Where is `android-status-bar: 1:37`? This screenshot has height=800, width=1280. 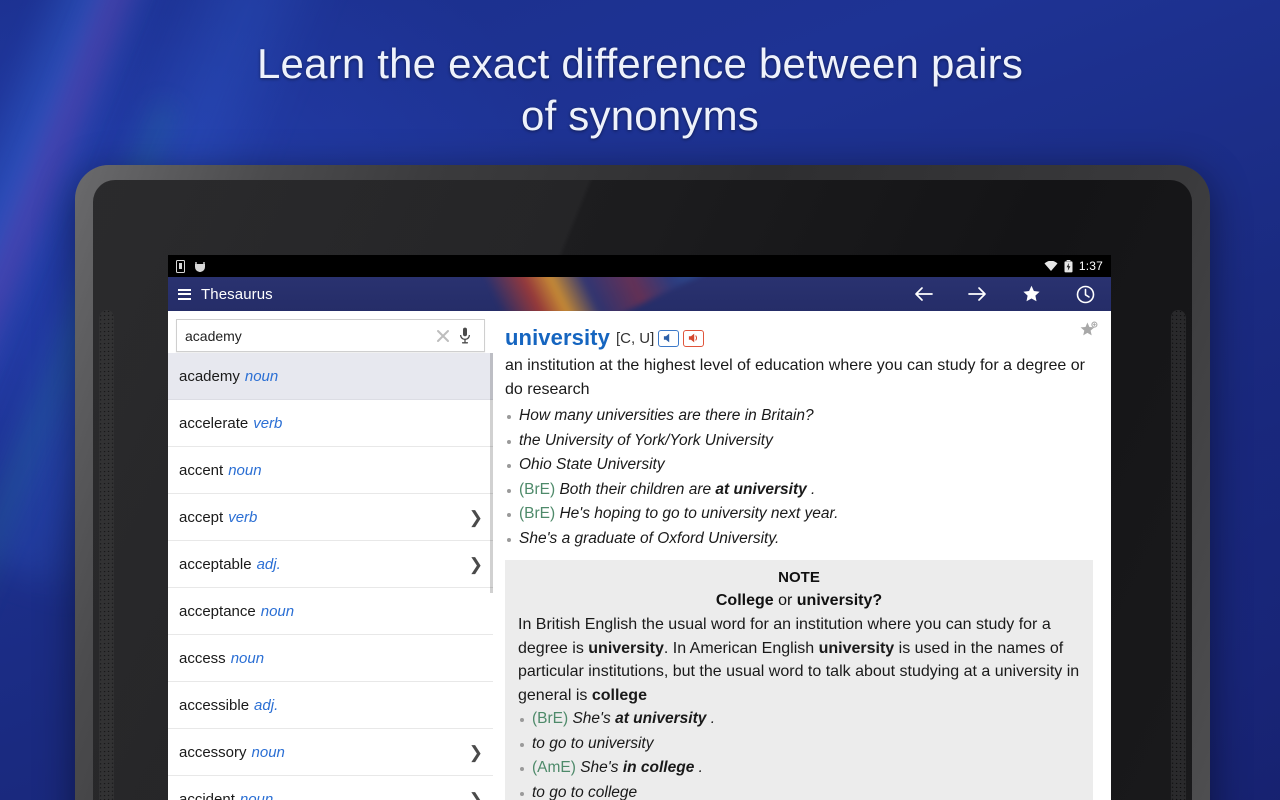 android-status-bar: 1:37 is located at coordinates (639, 266).